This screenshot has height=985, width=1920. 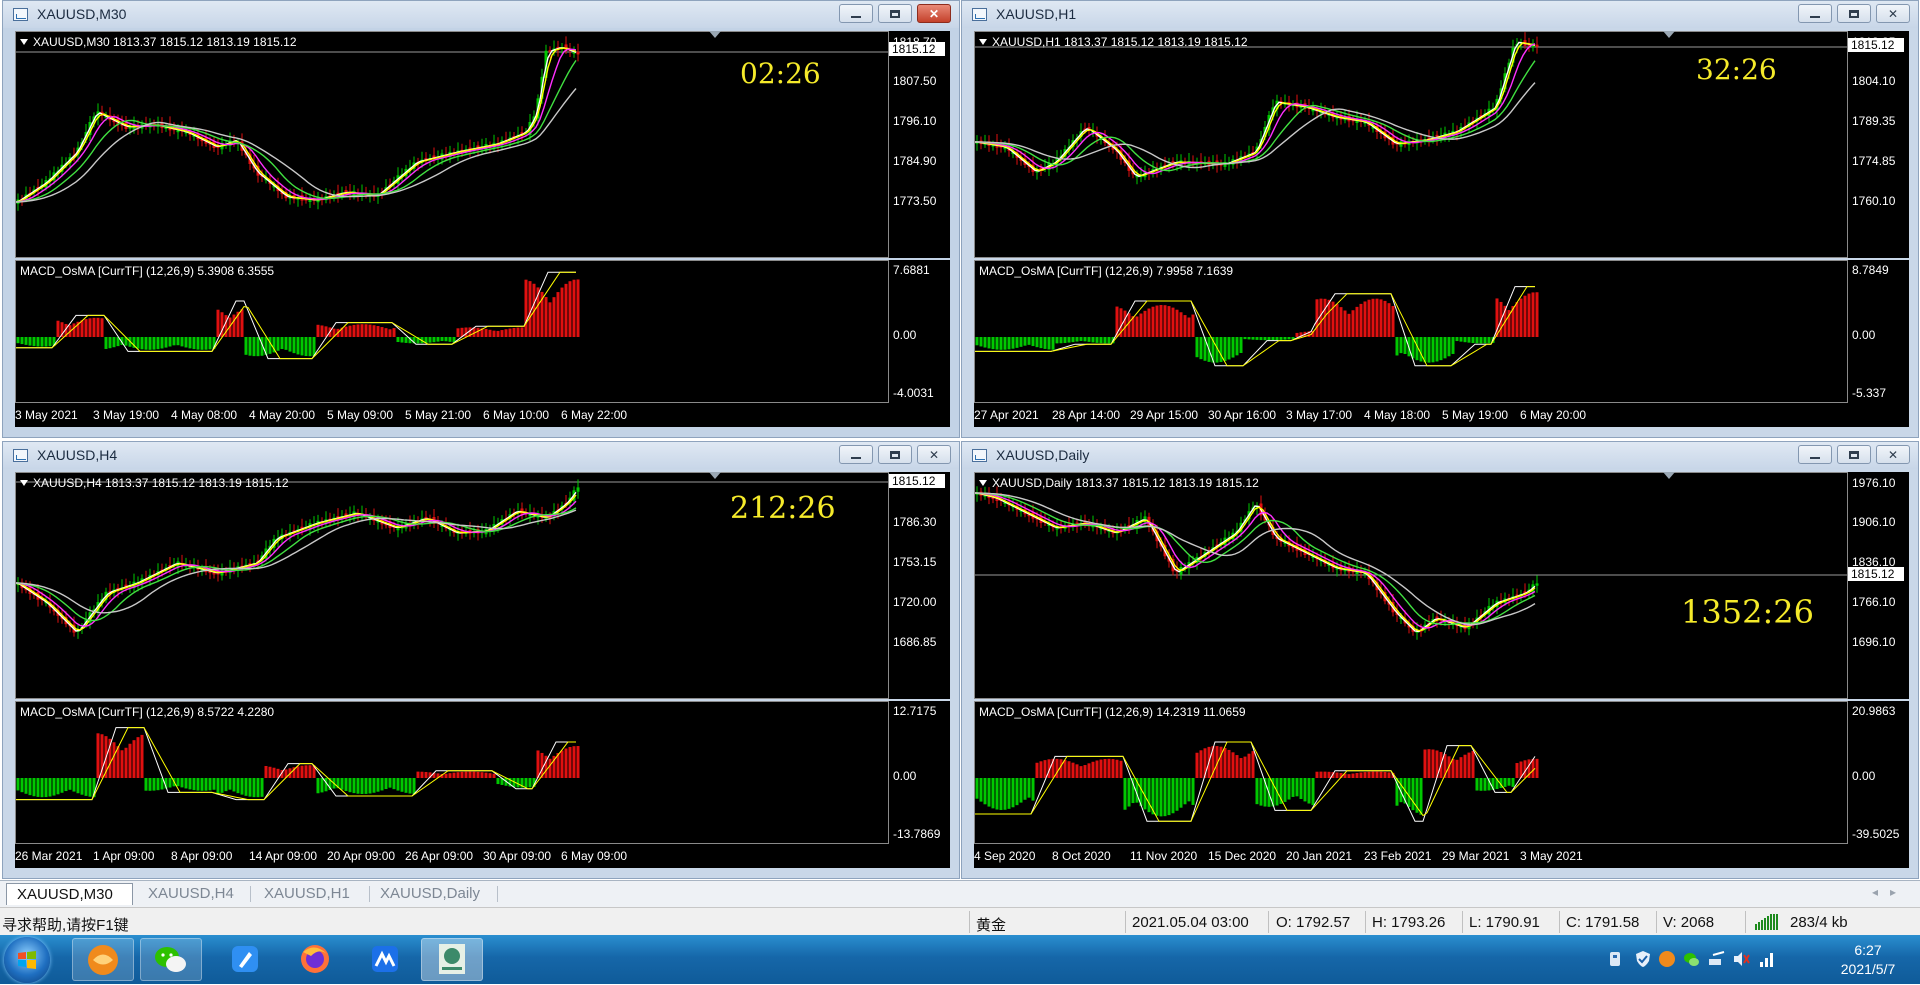 I want to click on window-titlebar: XAUUSD,M30 ✕, so click(x=481, y=14).